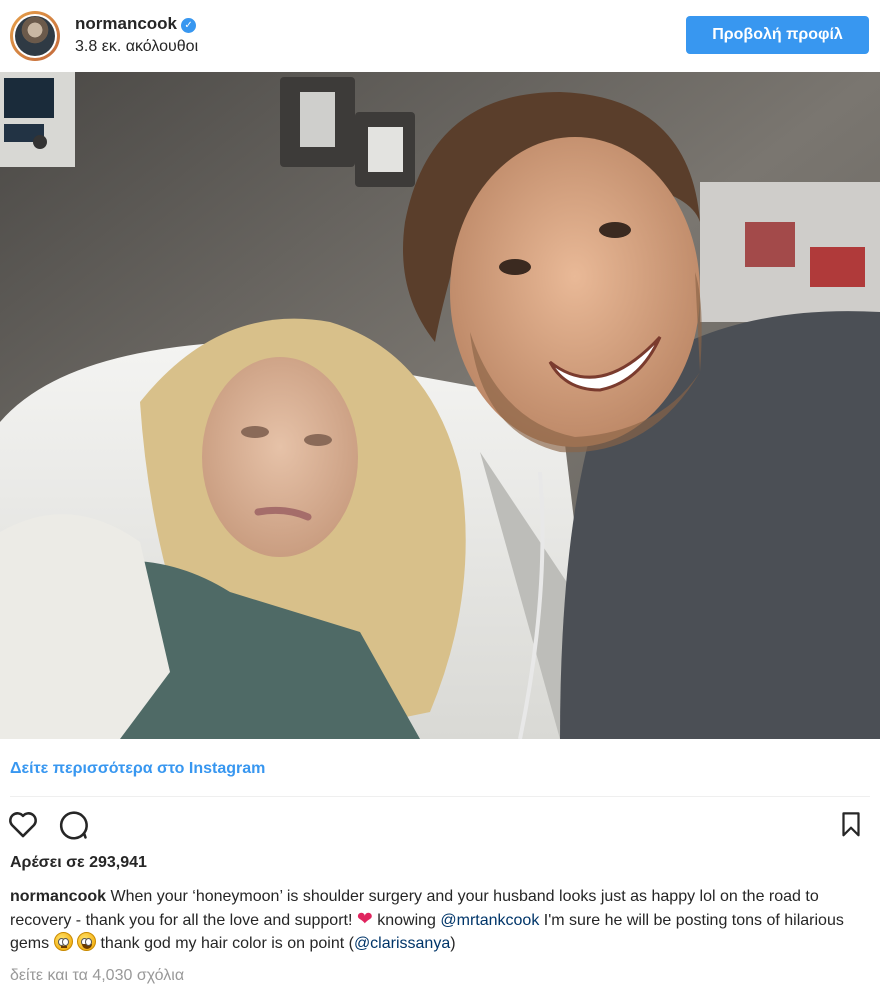  I want to click on caption-text: ), so click(453, 943).